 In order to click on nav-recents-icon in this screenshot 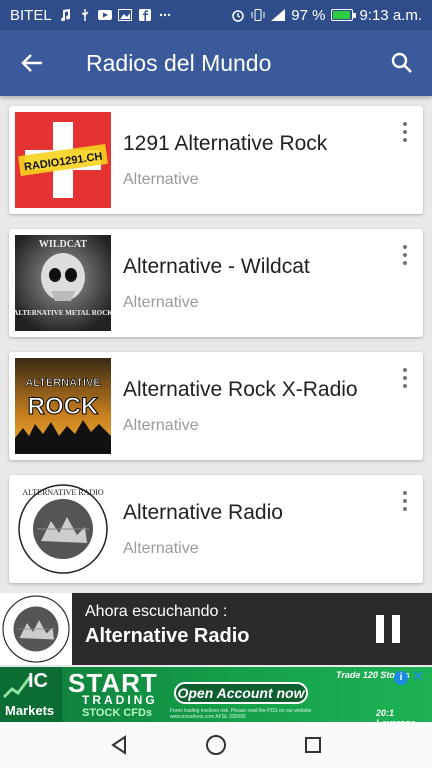, I will do `click(313, 745)`.